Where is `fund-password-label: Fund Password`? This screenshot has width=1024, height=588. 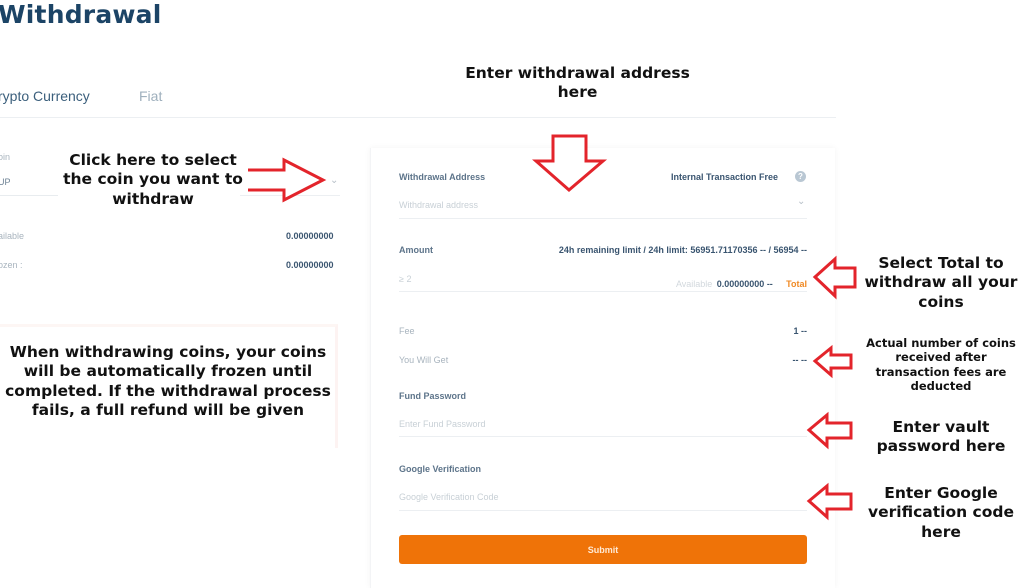 fund-password-label: Fund Password is located at coordinates (433, 396).